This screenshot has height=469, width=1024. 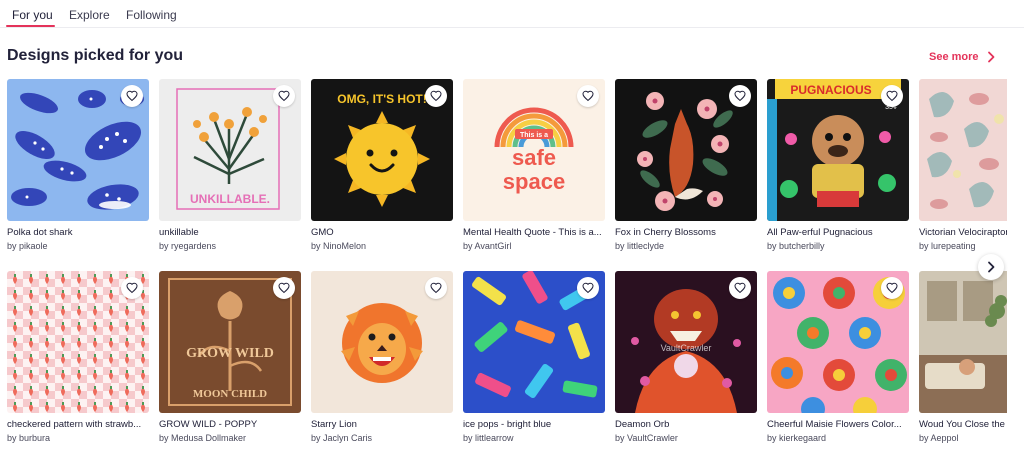 What do you see at coordinates (78, 166) in the screenshot?
I see `design-card: Polka dot shark by pikaole` at bounding box center [78, 166].